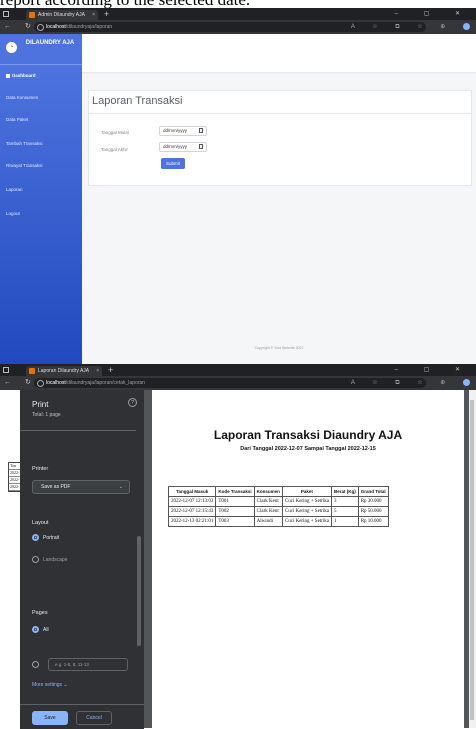 This screenshot has width=476, height=729. I want to click on preview-scrollbar, so click(472, 559).